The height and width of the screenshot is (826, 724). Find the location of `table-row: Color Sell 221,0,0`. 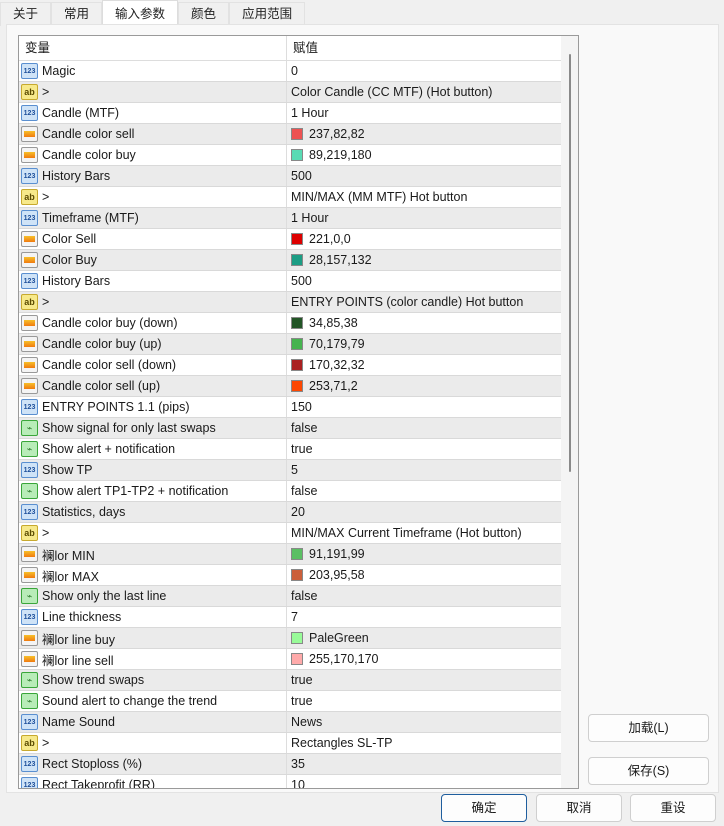

table-row: Color Sell 221,0,0 is located at coordinates (290, 239).